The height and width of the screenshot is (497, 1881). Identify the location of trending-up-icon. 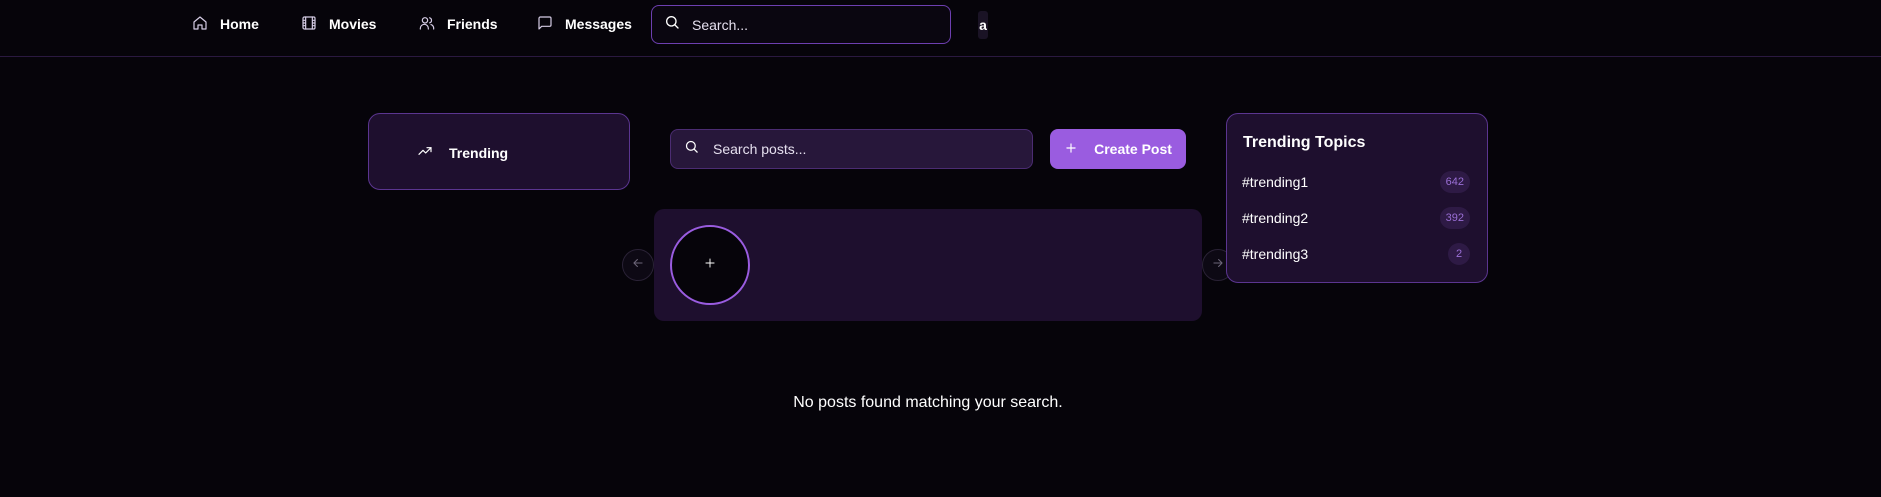
(425, 152).